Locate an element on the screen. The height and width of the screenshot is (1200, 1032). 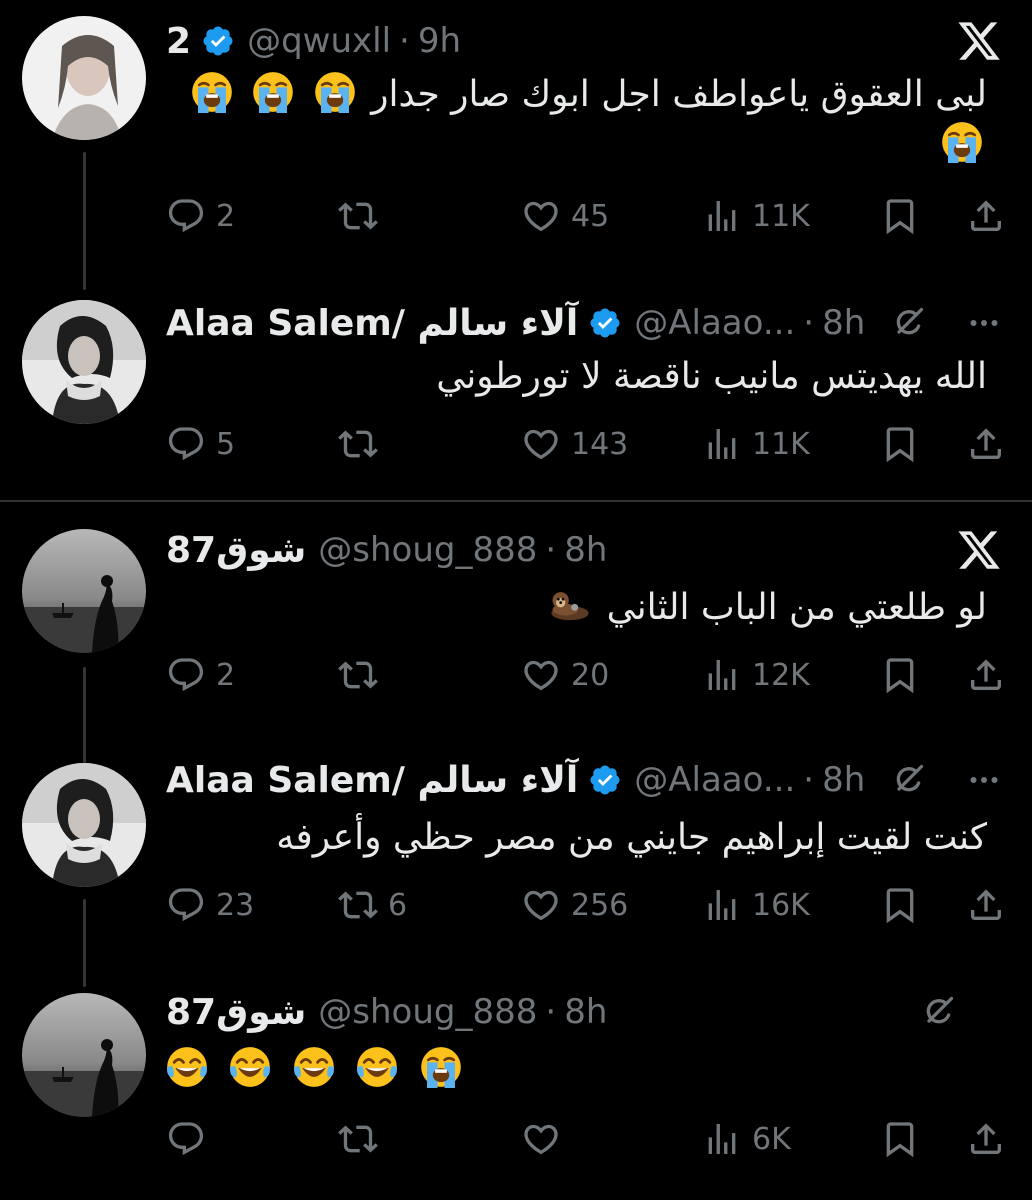
share-icon is located at coordinates (986, 675).